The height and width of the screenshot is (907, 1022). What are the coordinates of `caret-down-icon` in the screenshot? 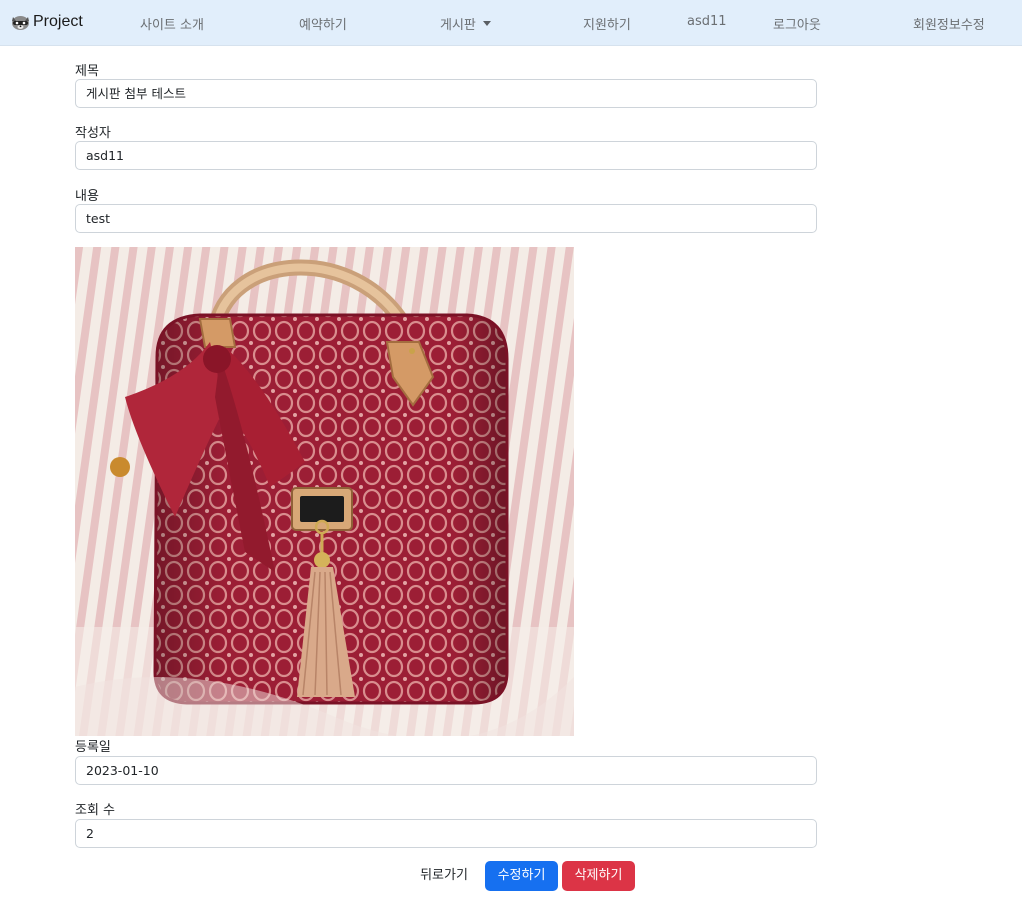 It's located at (486, 23).